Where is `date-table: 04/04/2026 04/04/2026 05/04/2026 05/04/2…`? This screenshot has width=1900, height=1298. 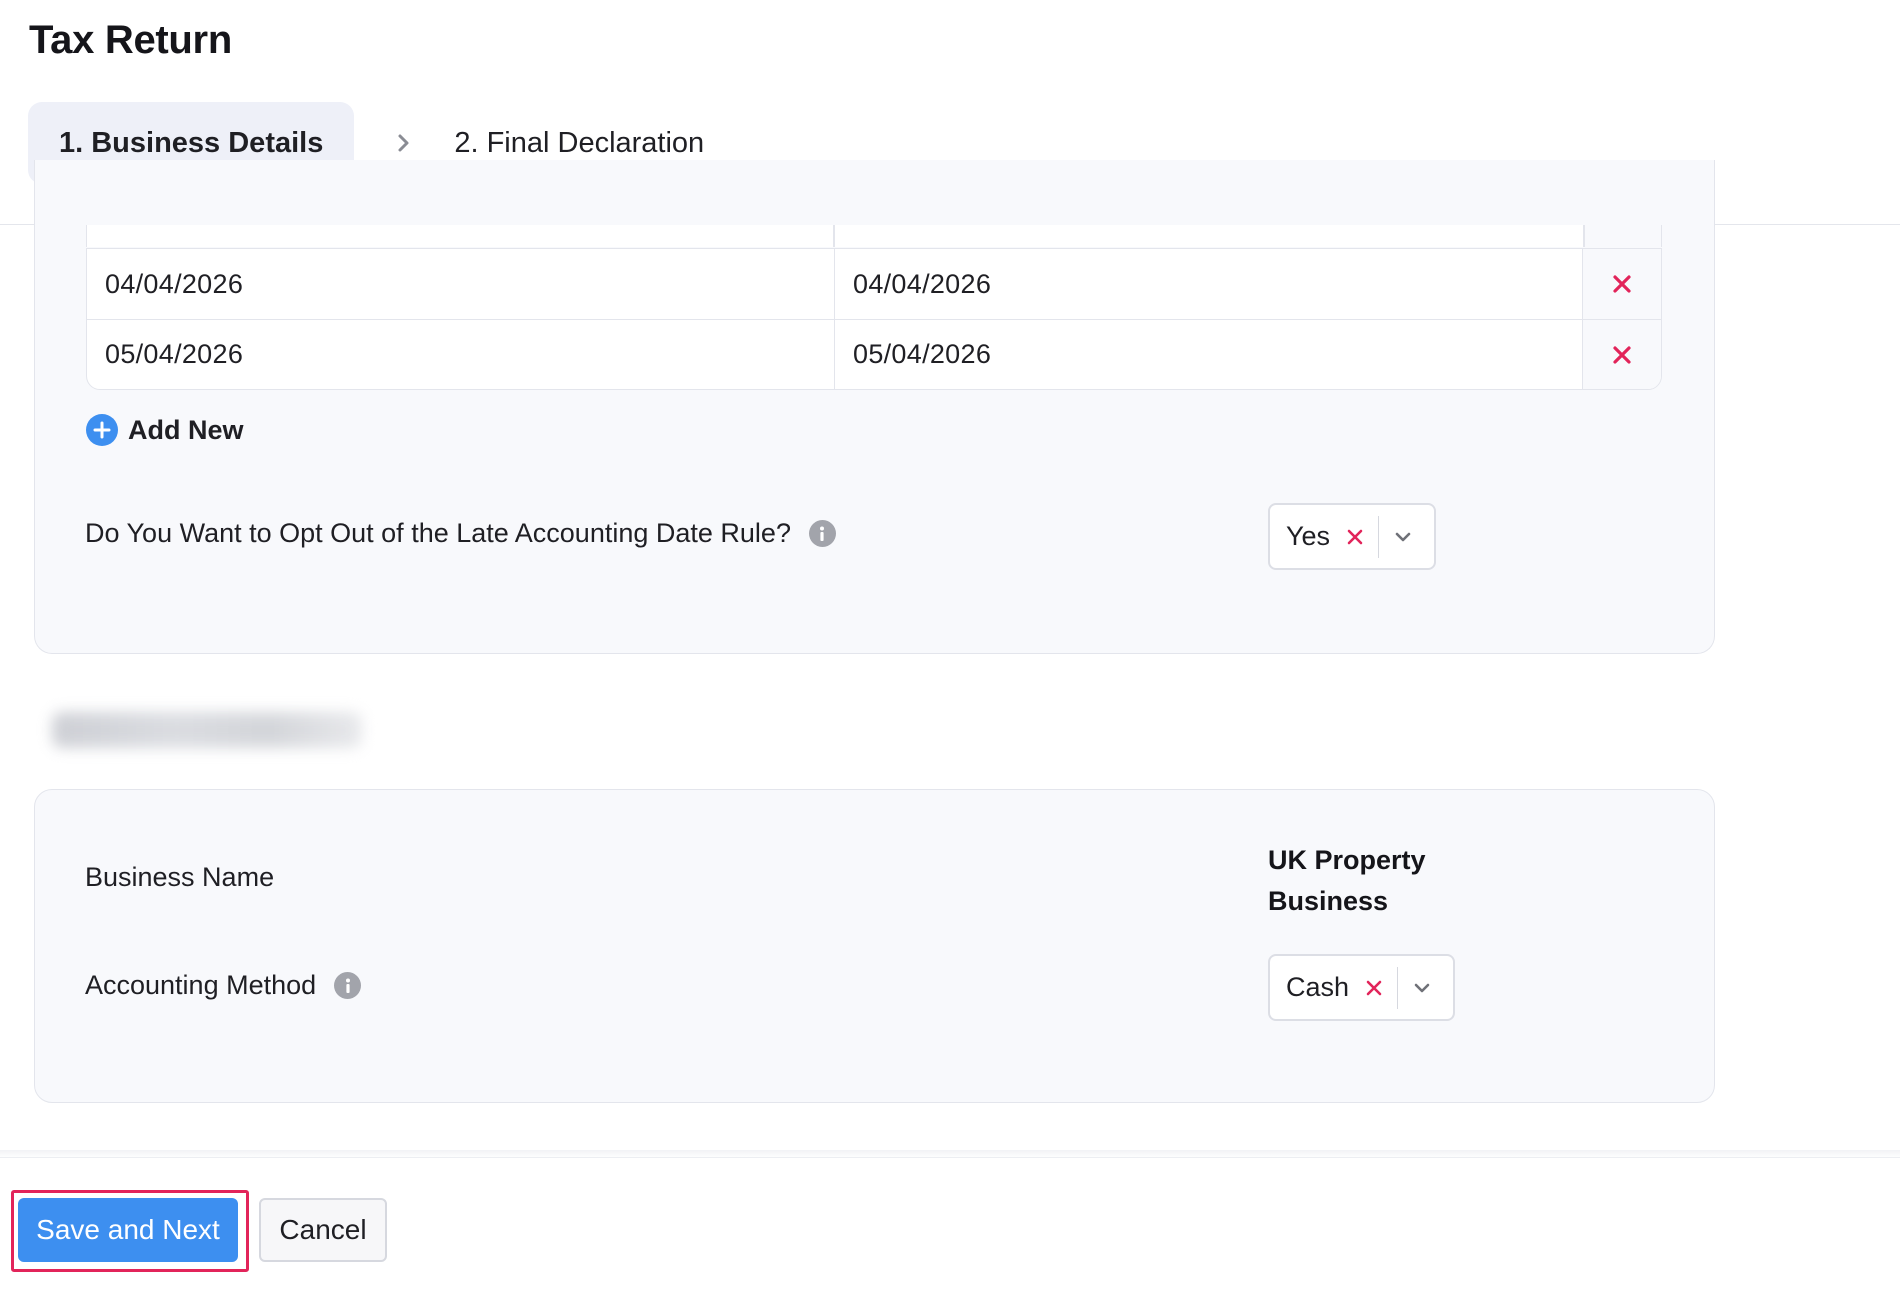 date-table: 04/04/2026 04/04/2026 05/04/2026 05/04/2… is located at coordinates (874, 319).